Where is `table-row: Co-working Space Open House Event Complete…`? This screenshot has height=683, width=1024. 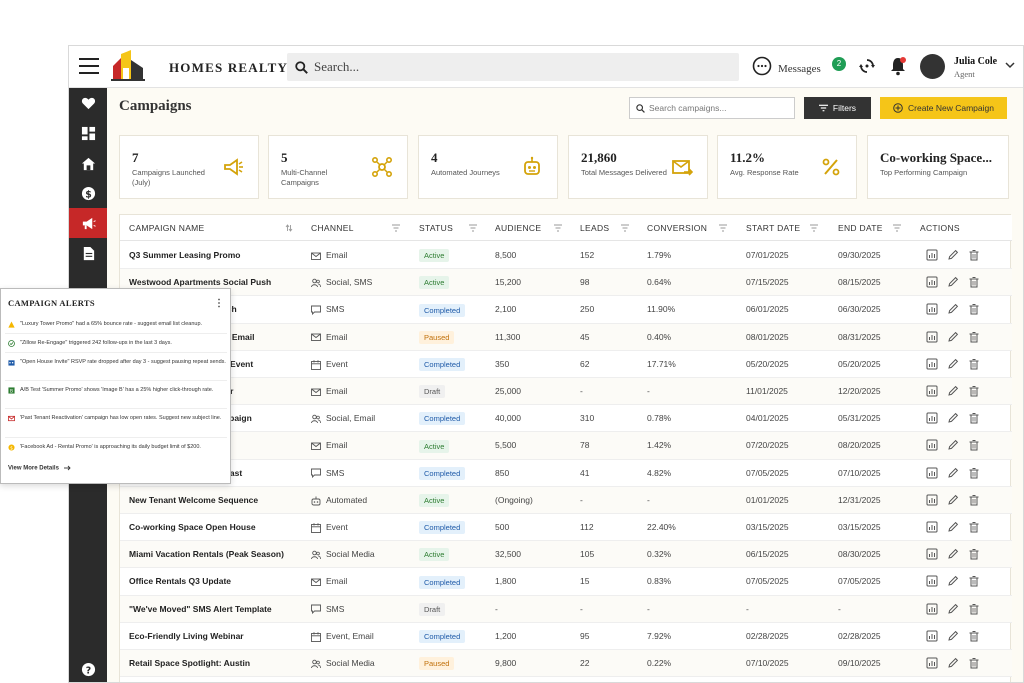
table-row: Co-working Space Open House Event Complete… is located at coordinates (566, 528).